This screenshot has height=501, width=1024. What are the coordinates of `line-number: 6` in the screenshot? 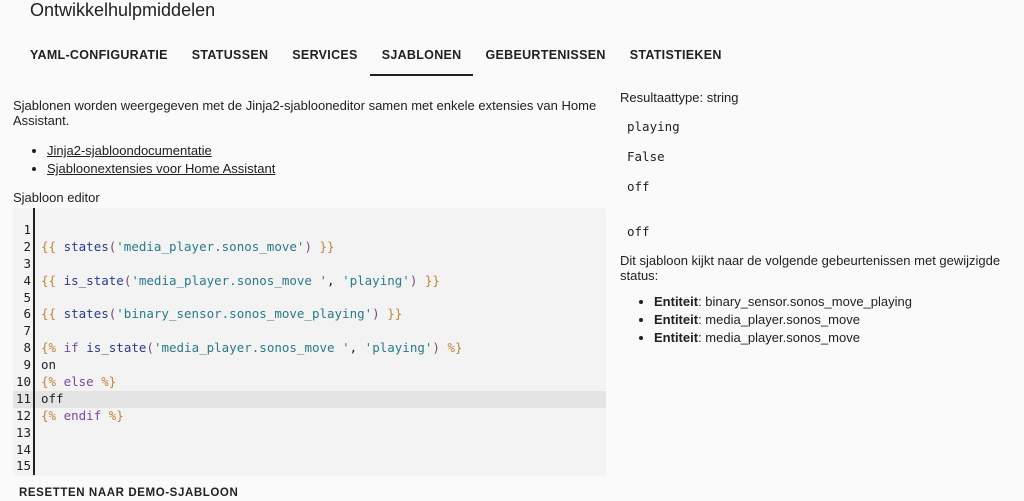 It's located at (27, 314).